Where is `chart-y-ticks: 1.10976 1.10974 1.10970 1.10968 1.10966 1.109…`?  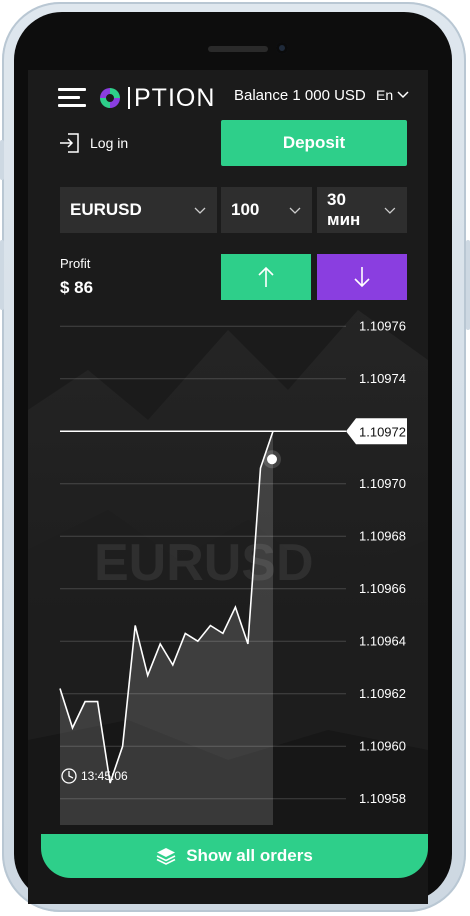
chart-y-ticks: 1.10976 1.10974 1.10970 1.10968 1.10966 1.109… is located at coordinates (382, 562).